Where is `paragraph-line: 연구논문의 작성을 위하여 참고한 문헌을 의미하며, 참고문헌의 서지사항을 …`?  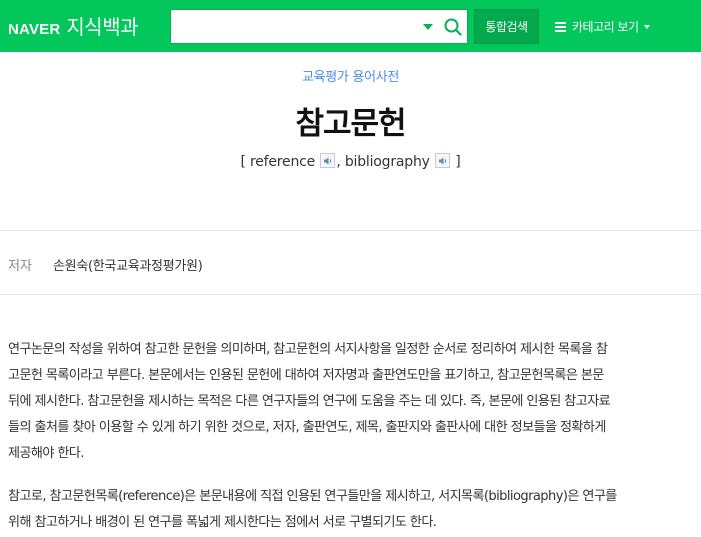 paragraph-line: 연구논문의 작성을 위하여 참고한 문헌을 의미하며, 참고문헌의 서지사항을 … is located at coordinates (308, 349).